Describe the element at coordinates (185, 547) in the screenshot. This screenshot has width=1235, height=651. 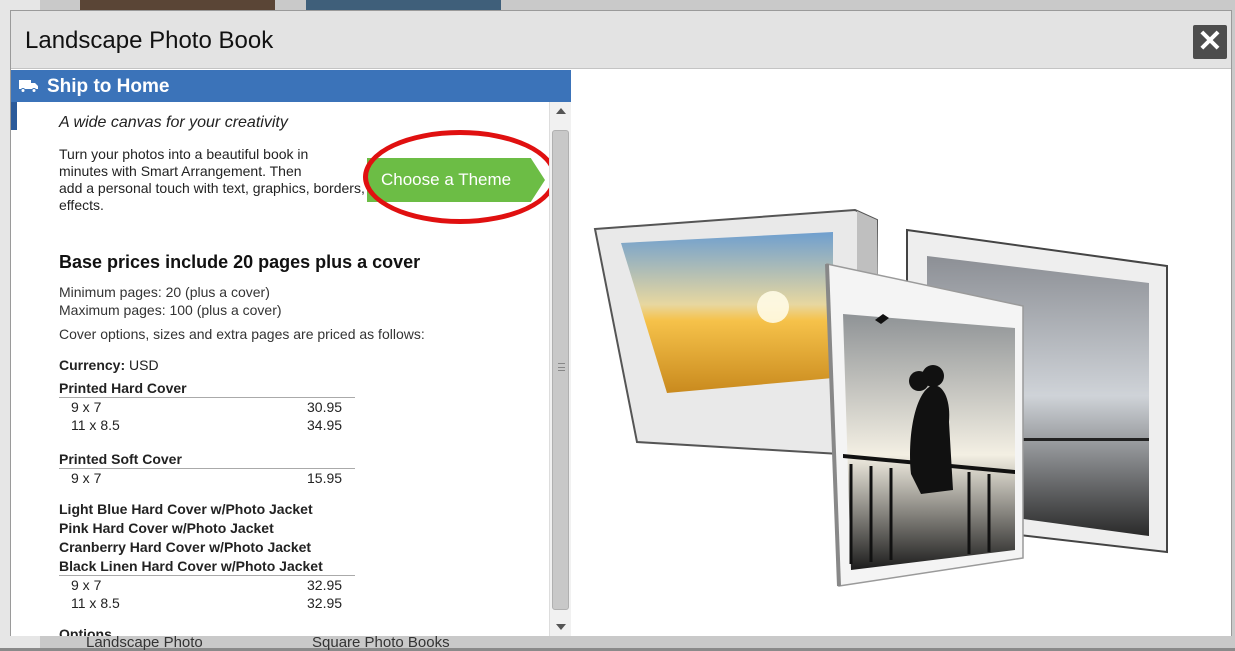
I see `price-group-title: Cranberry Hard Cover w/Photo Jacket` at that location.